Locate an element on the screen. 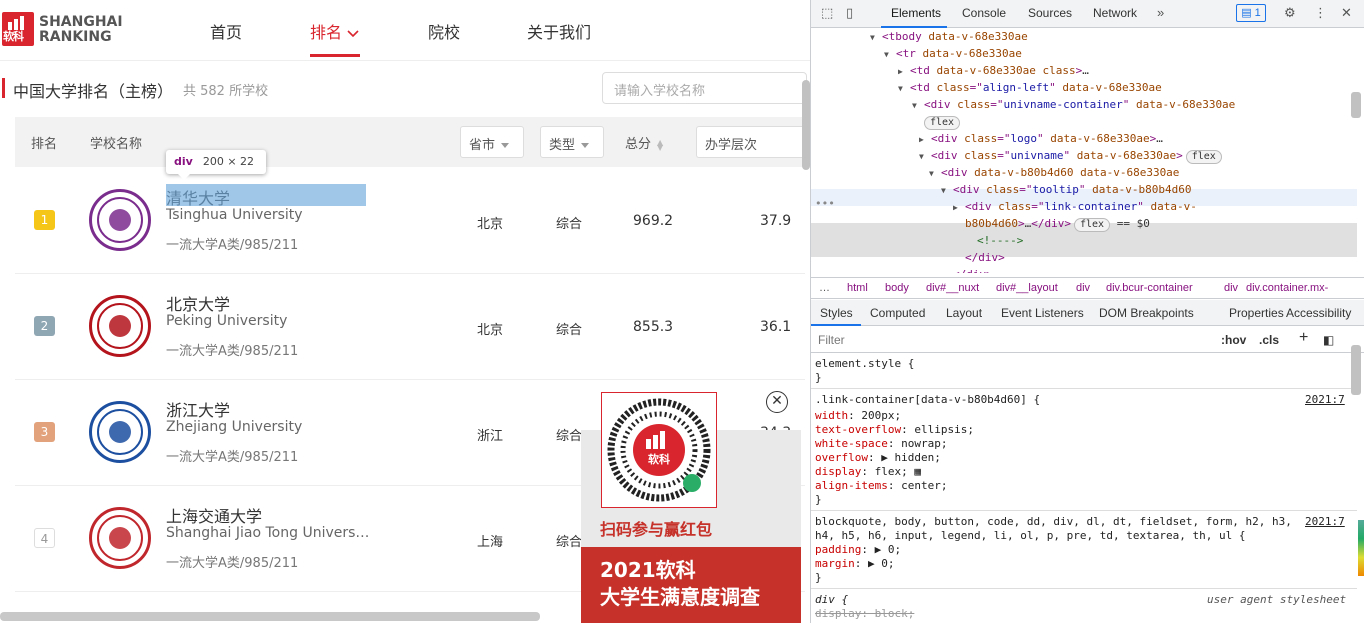  breadcrumb-item: div#__layout is located at coordinates (1027, 288).